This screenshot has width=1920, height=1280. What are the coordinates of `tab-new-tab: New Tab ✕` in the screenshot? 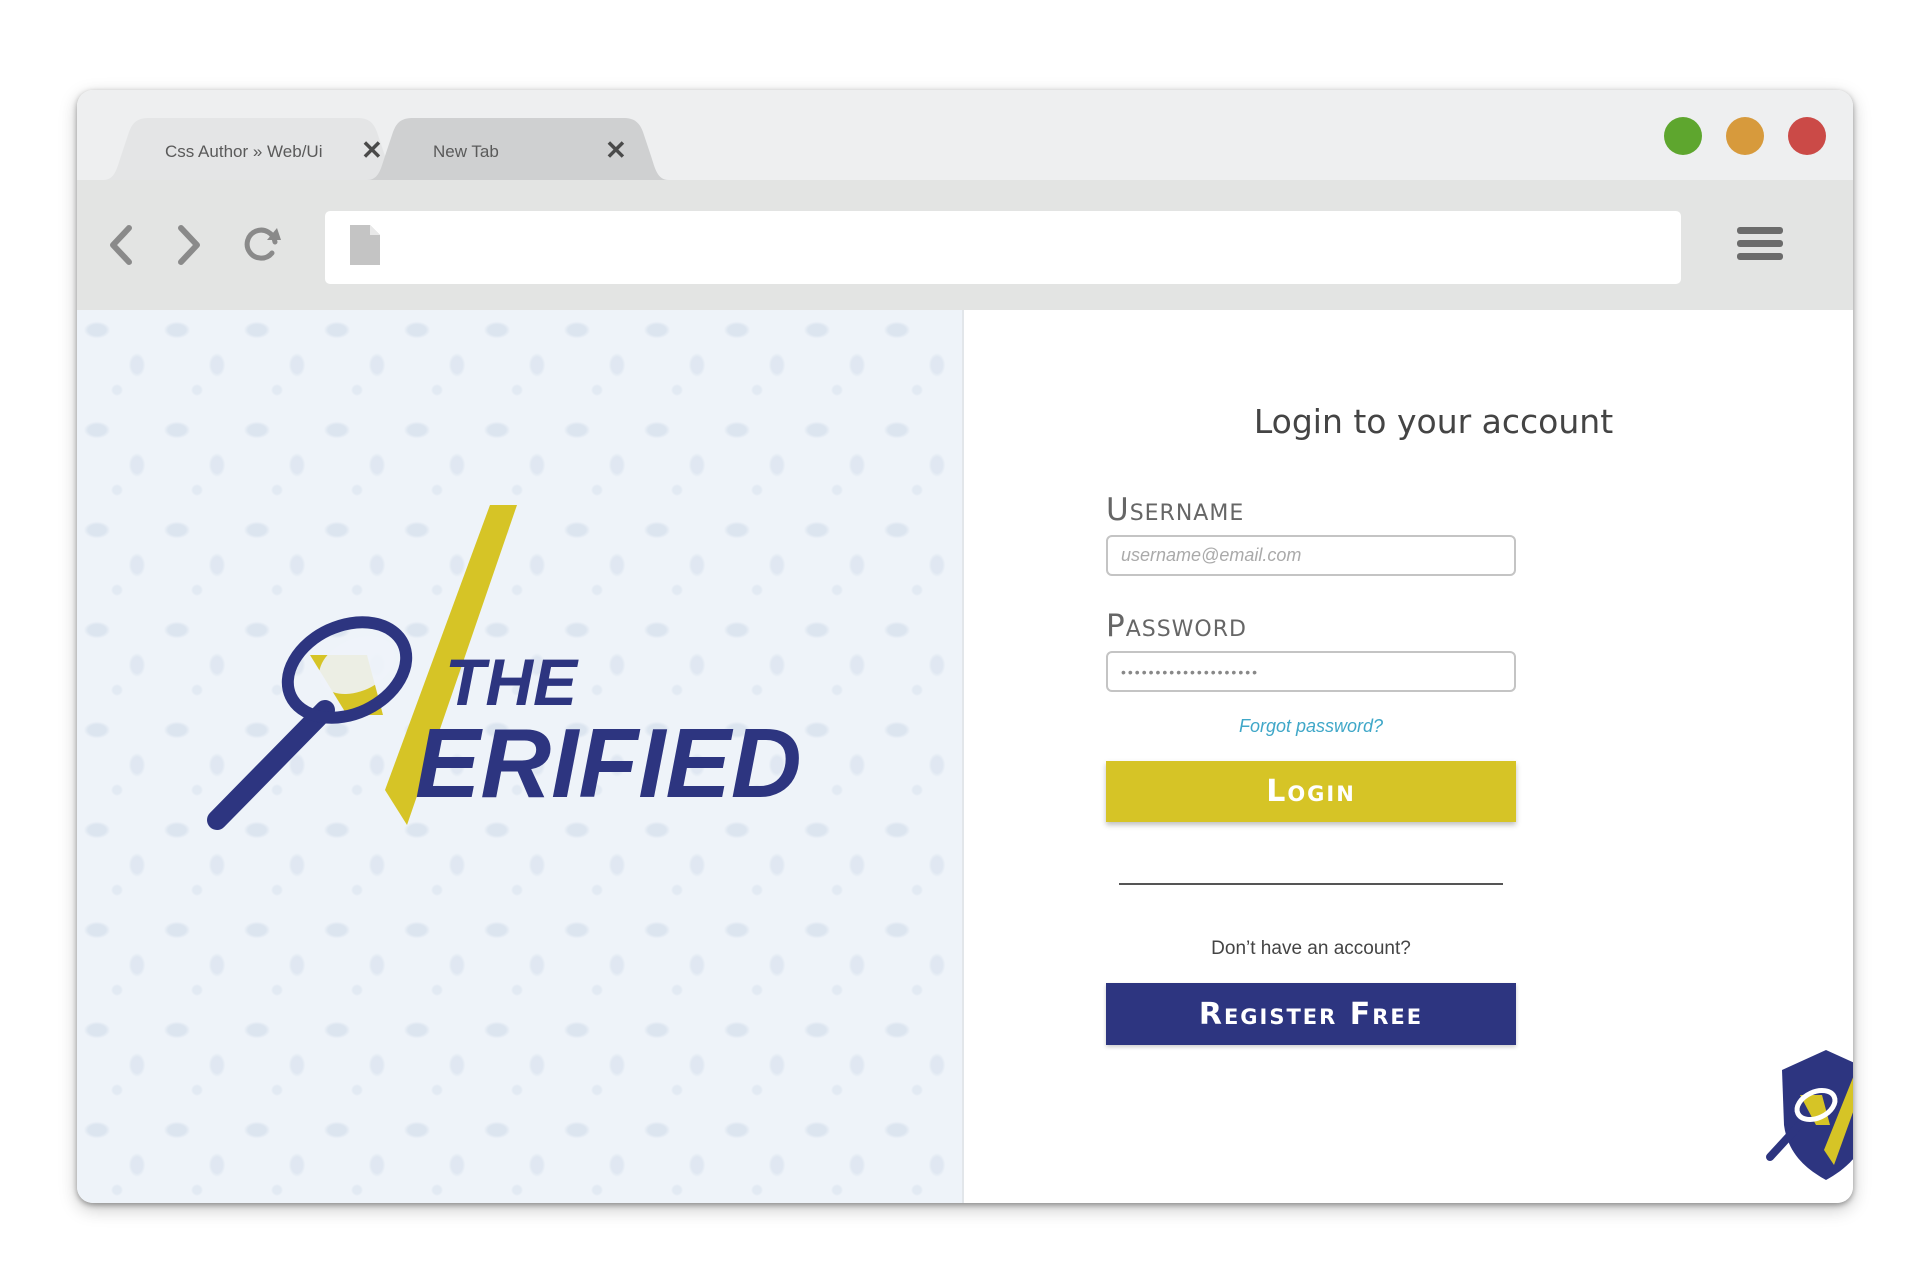 It's located at (518, 149).